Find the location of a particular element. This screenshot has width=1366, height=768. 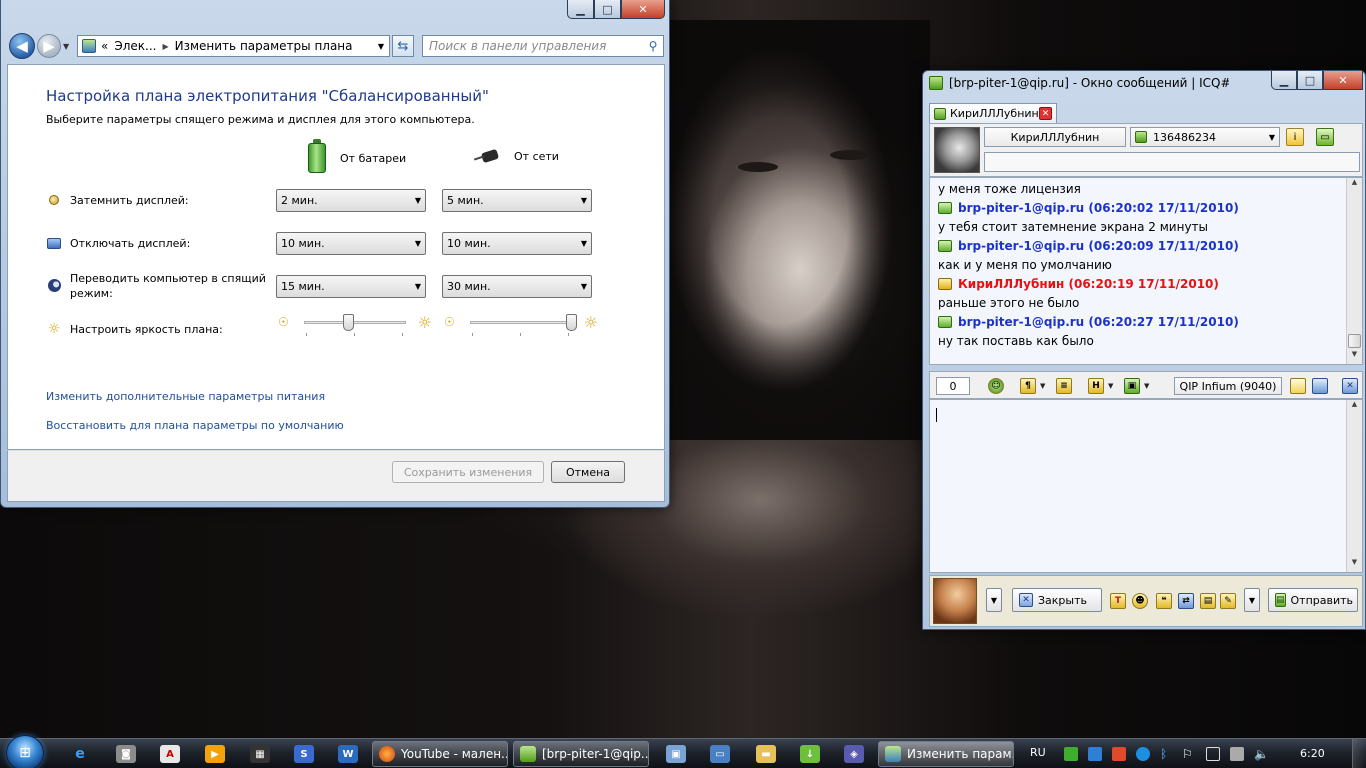

wallpaper-eye-left is located at coordinates (758, 167).